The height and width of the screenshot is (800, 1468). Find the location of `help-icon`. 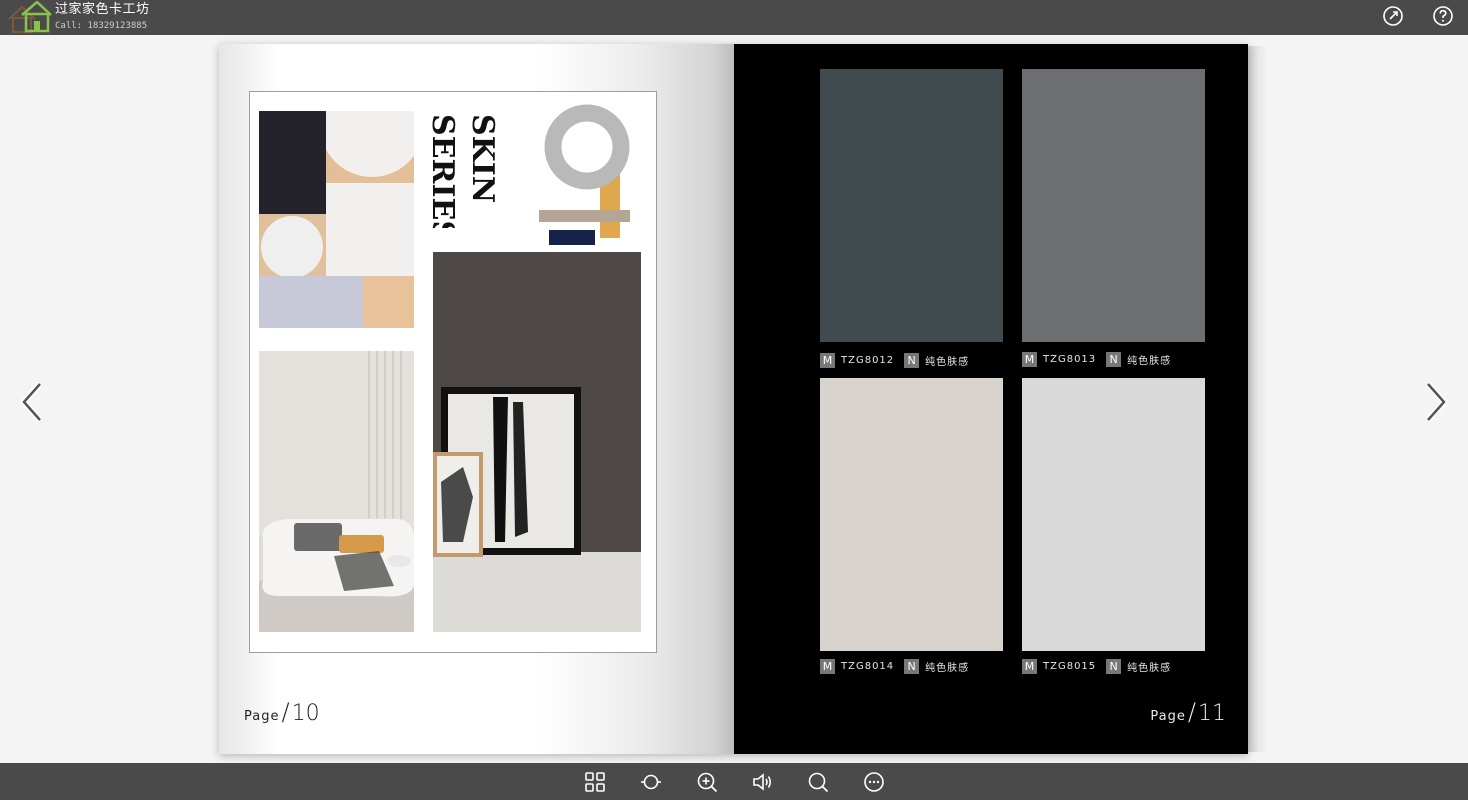

help-icon is located at coordinates (1443, 16).